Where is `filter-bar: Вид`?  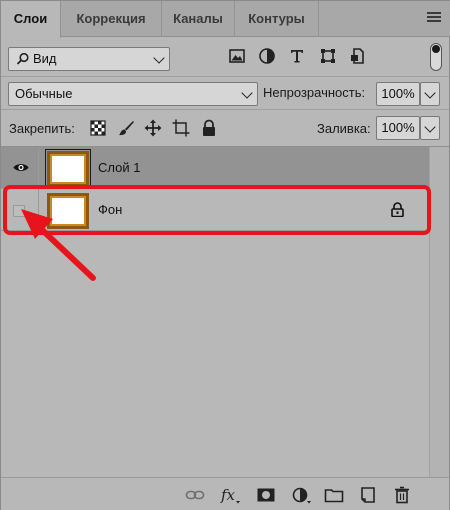
filter-bar: Вид is located at coordinates (225, 57).